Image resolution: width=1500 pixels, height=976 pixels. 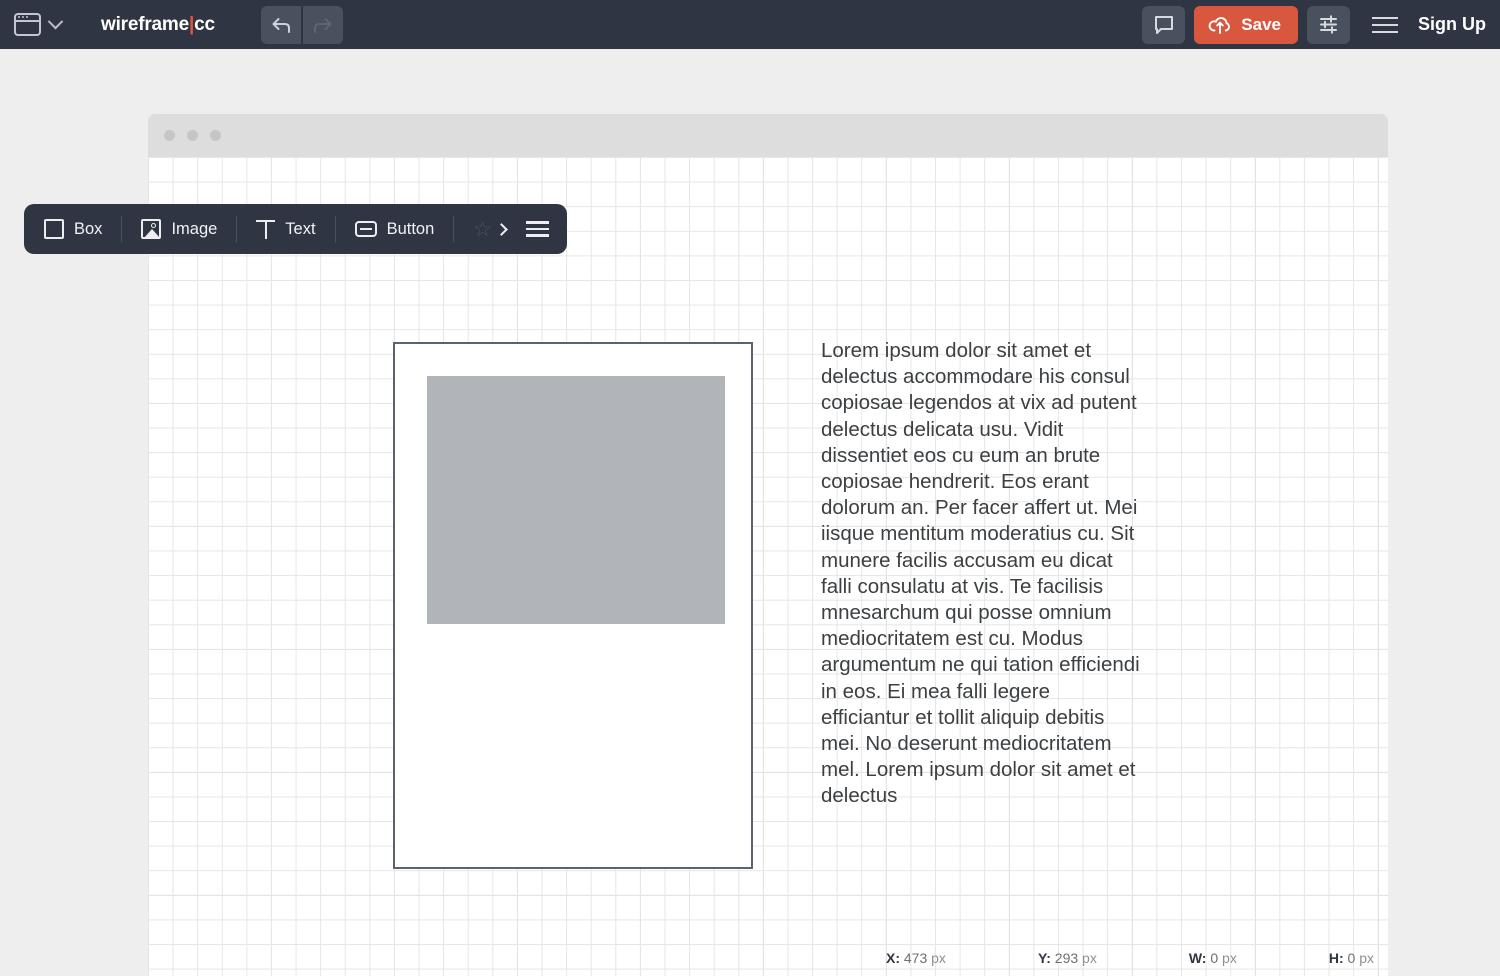 I want to click on comments-button, so click(x=1164, y=24).